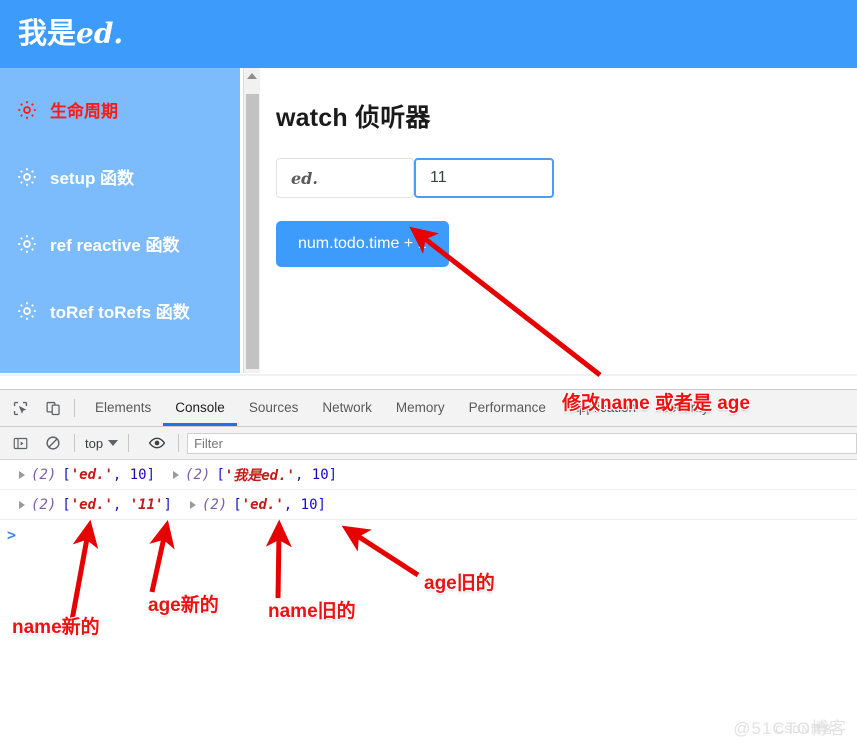  What do you see at coordinates (353, 118) in the screenshot?
I see `section-heading: watch 侦听器` at bounding box center [353, 118].